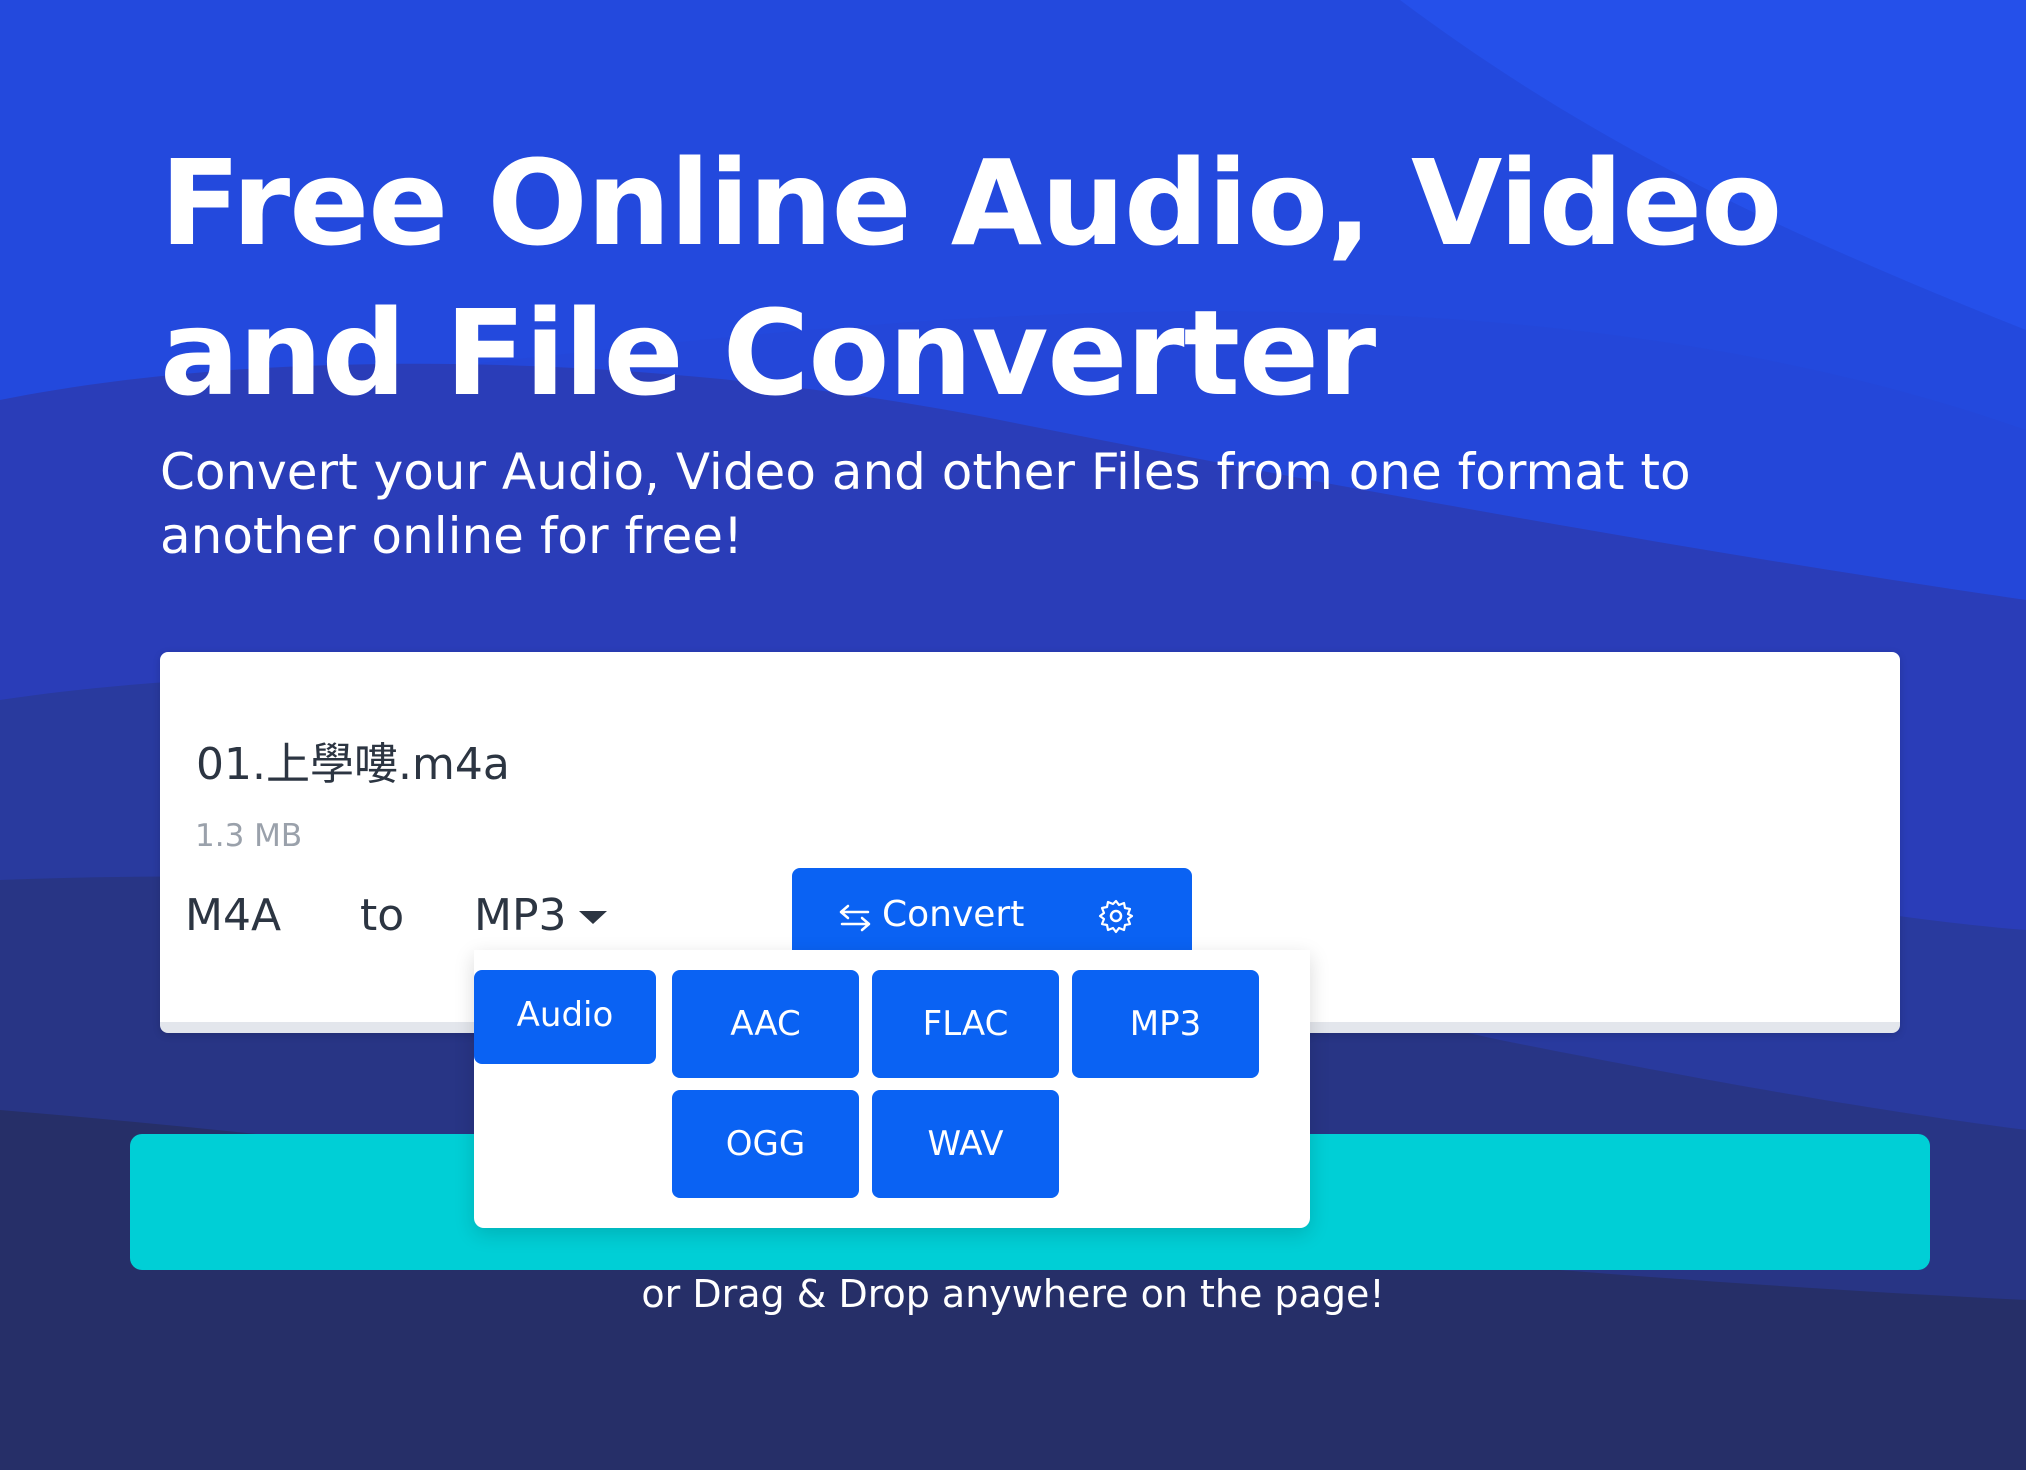  Describe the element at coordinates (1116, 916) in the screenshot. I see `gear-icon` at that location.